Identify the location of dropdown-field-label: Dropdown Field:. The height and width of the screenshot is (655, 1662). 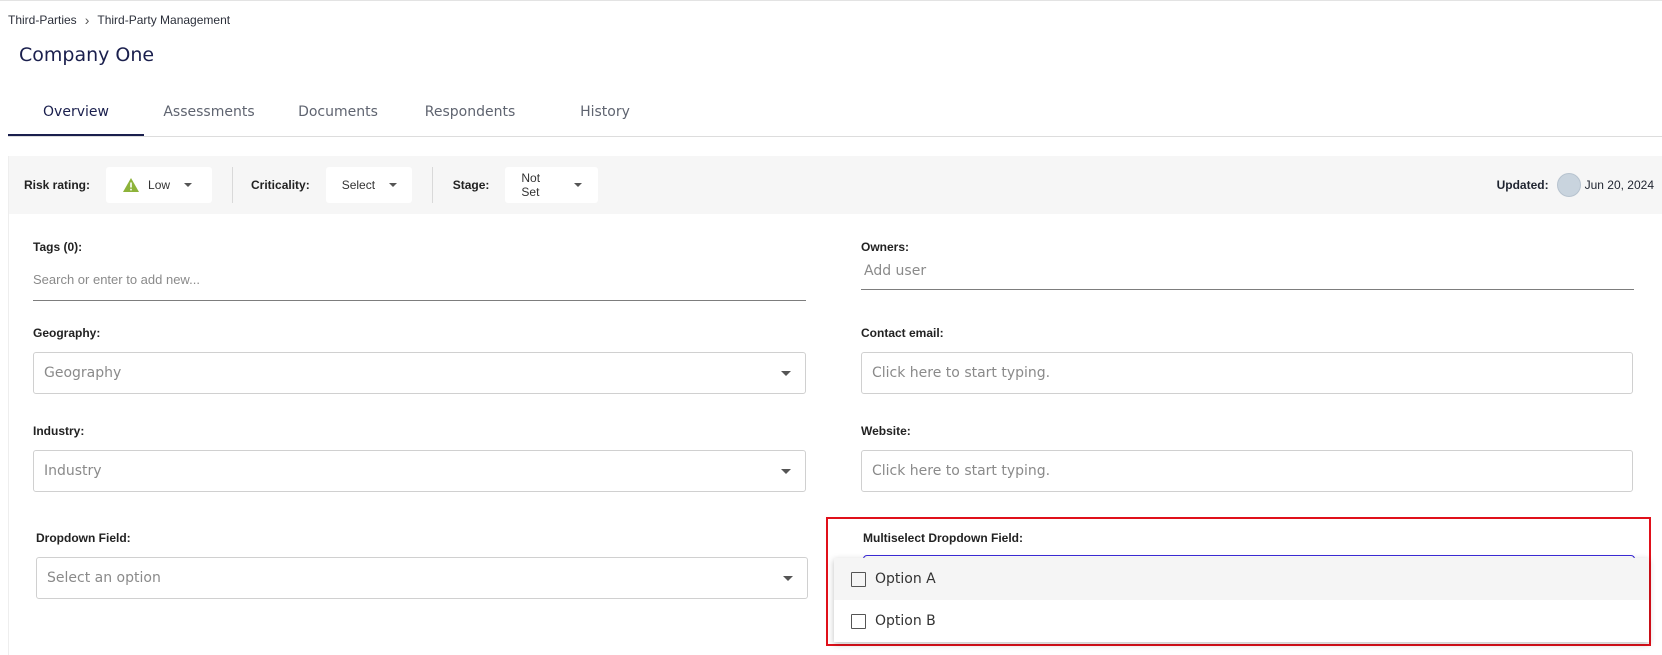
(83, 538).